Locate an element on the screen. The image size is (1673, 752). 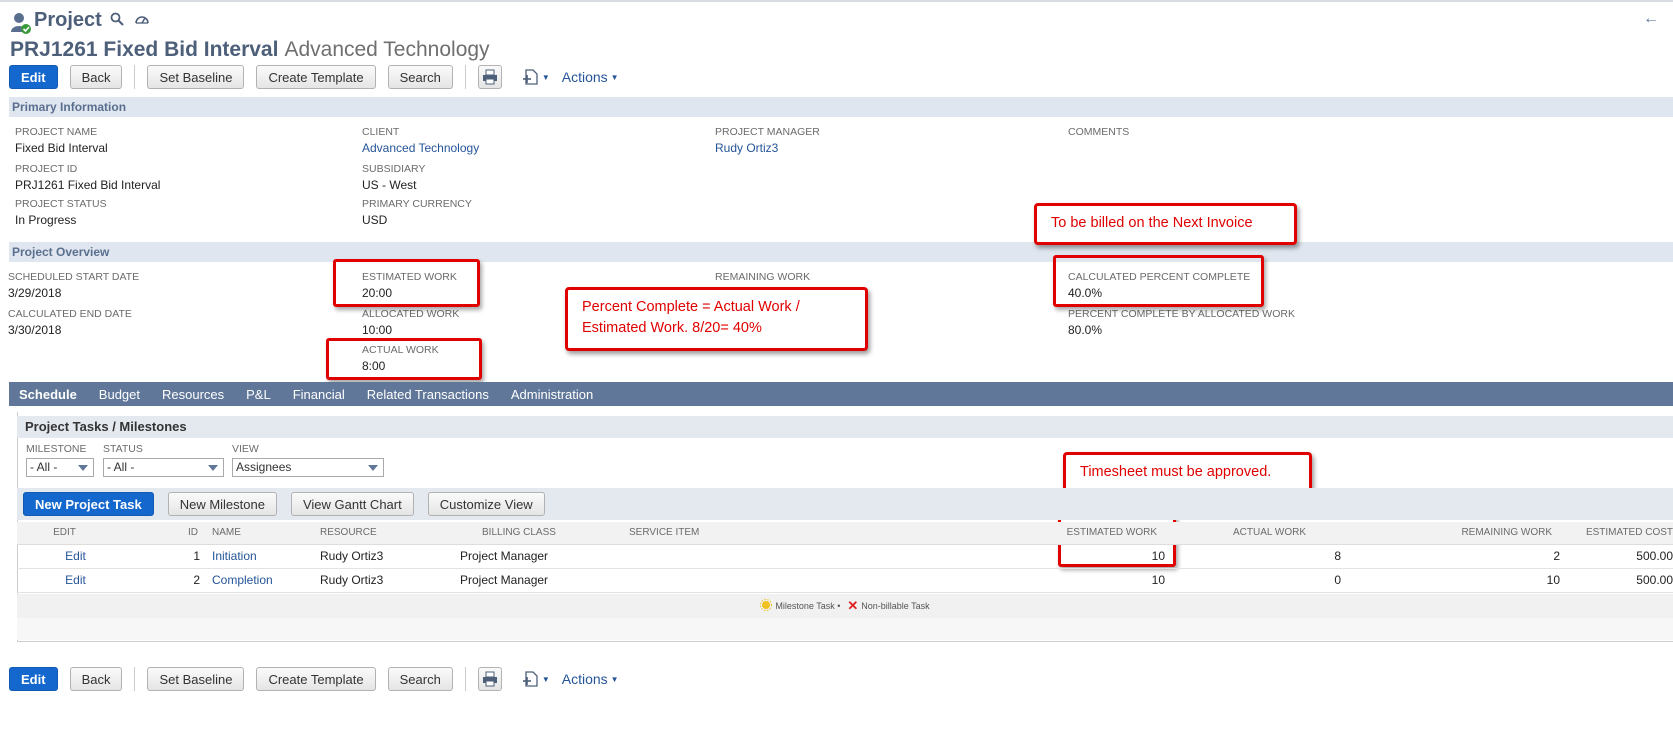
task-name-link: Completion is located at coordinates (242, 580).